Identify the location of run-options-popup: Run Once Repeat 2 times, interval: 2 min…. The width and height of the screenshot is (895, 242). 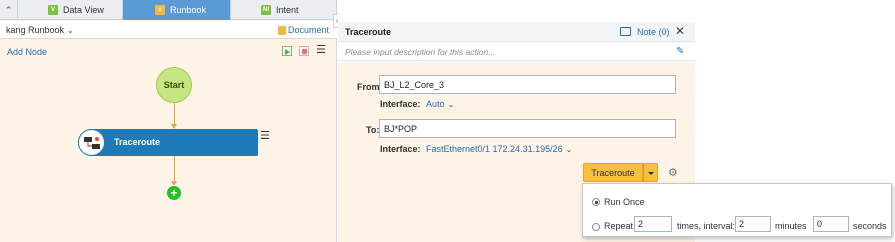
(737, 210).